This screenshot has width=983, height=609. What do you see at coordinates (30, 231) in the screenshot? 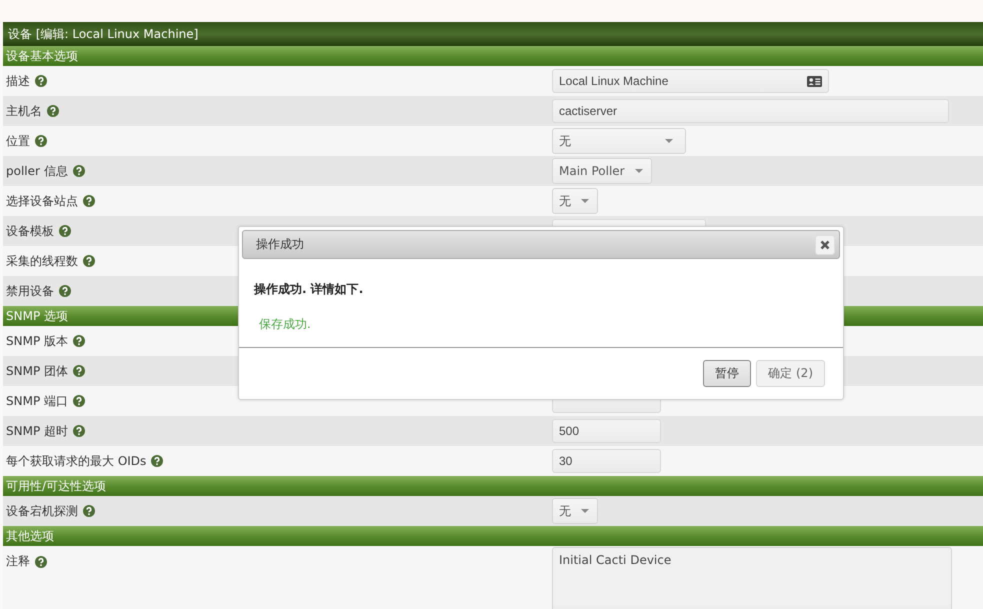
I see `field-label: 设备模板` at bounding box center [30, 231].